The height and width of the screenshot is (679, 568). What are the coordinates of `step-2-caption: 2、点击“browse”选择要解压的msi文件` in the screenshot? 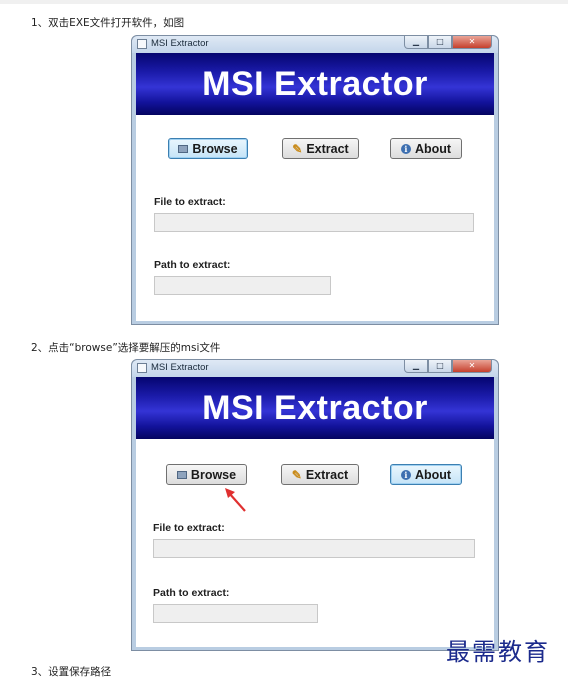 It's located at (126, 348).